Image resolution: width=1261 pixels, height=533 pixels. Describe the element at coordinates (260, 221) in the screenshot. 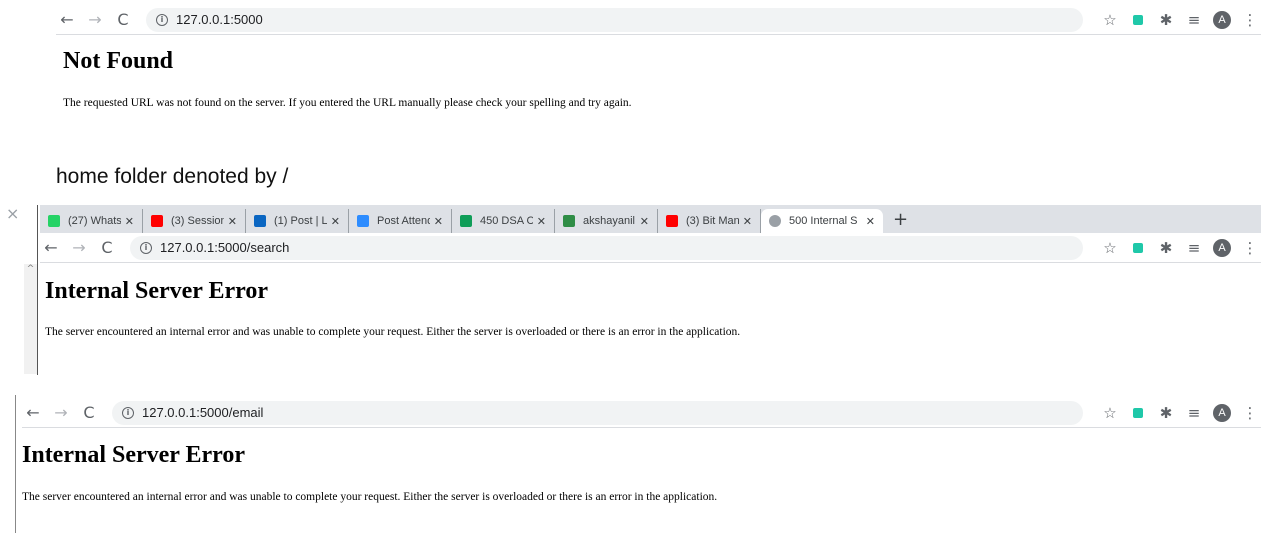

I see `linkedin-icon` at that location.